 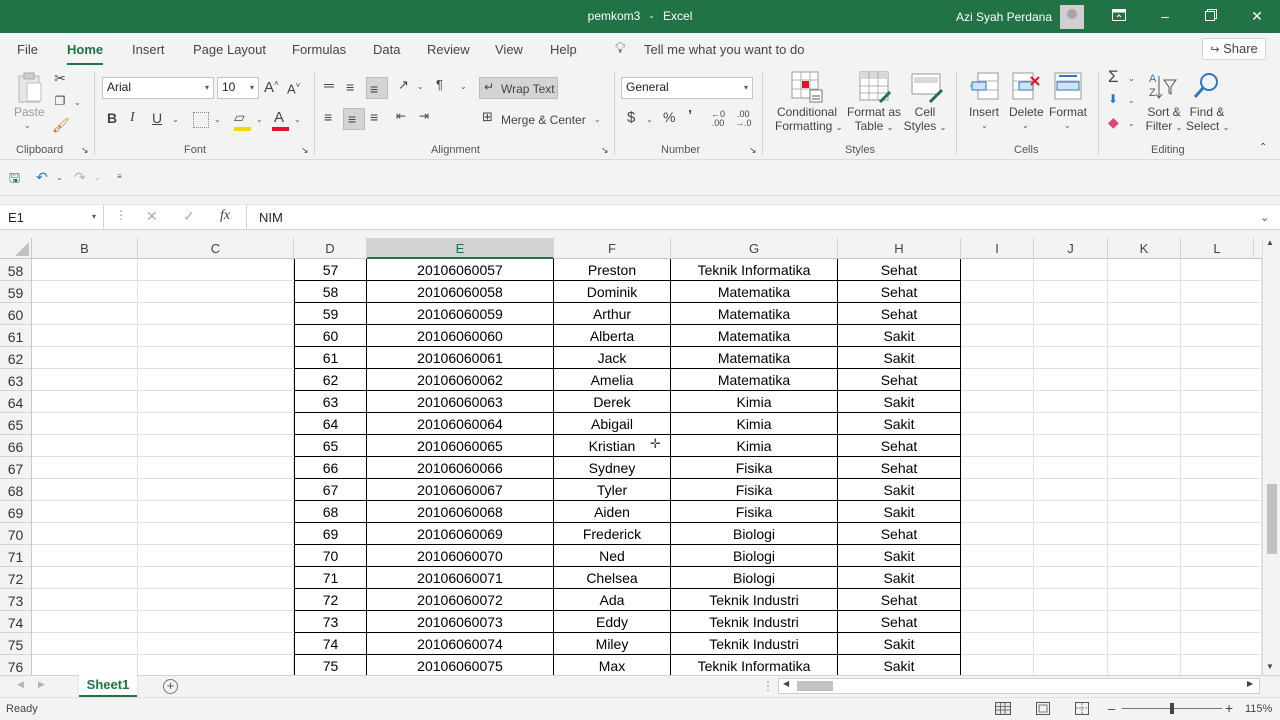 What do you see at coordinates (460, 512) in the screenshot?
I see `cell-e: 20106060068` at bounding box center [460, 512].